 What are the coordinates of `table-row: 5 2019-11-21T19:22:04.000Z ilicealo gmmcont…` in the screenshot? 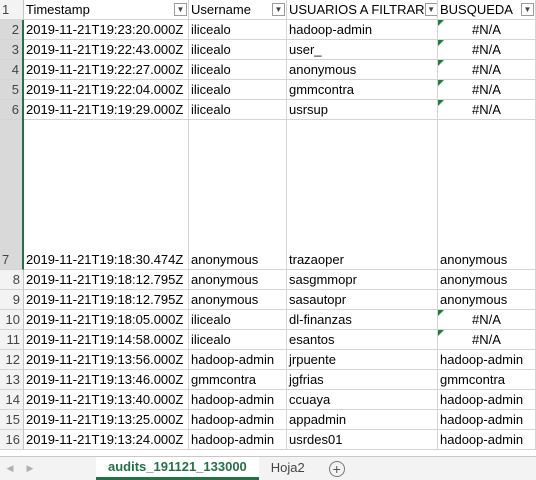 It's located at (268, 90).